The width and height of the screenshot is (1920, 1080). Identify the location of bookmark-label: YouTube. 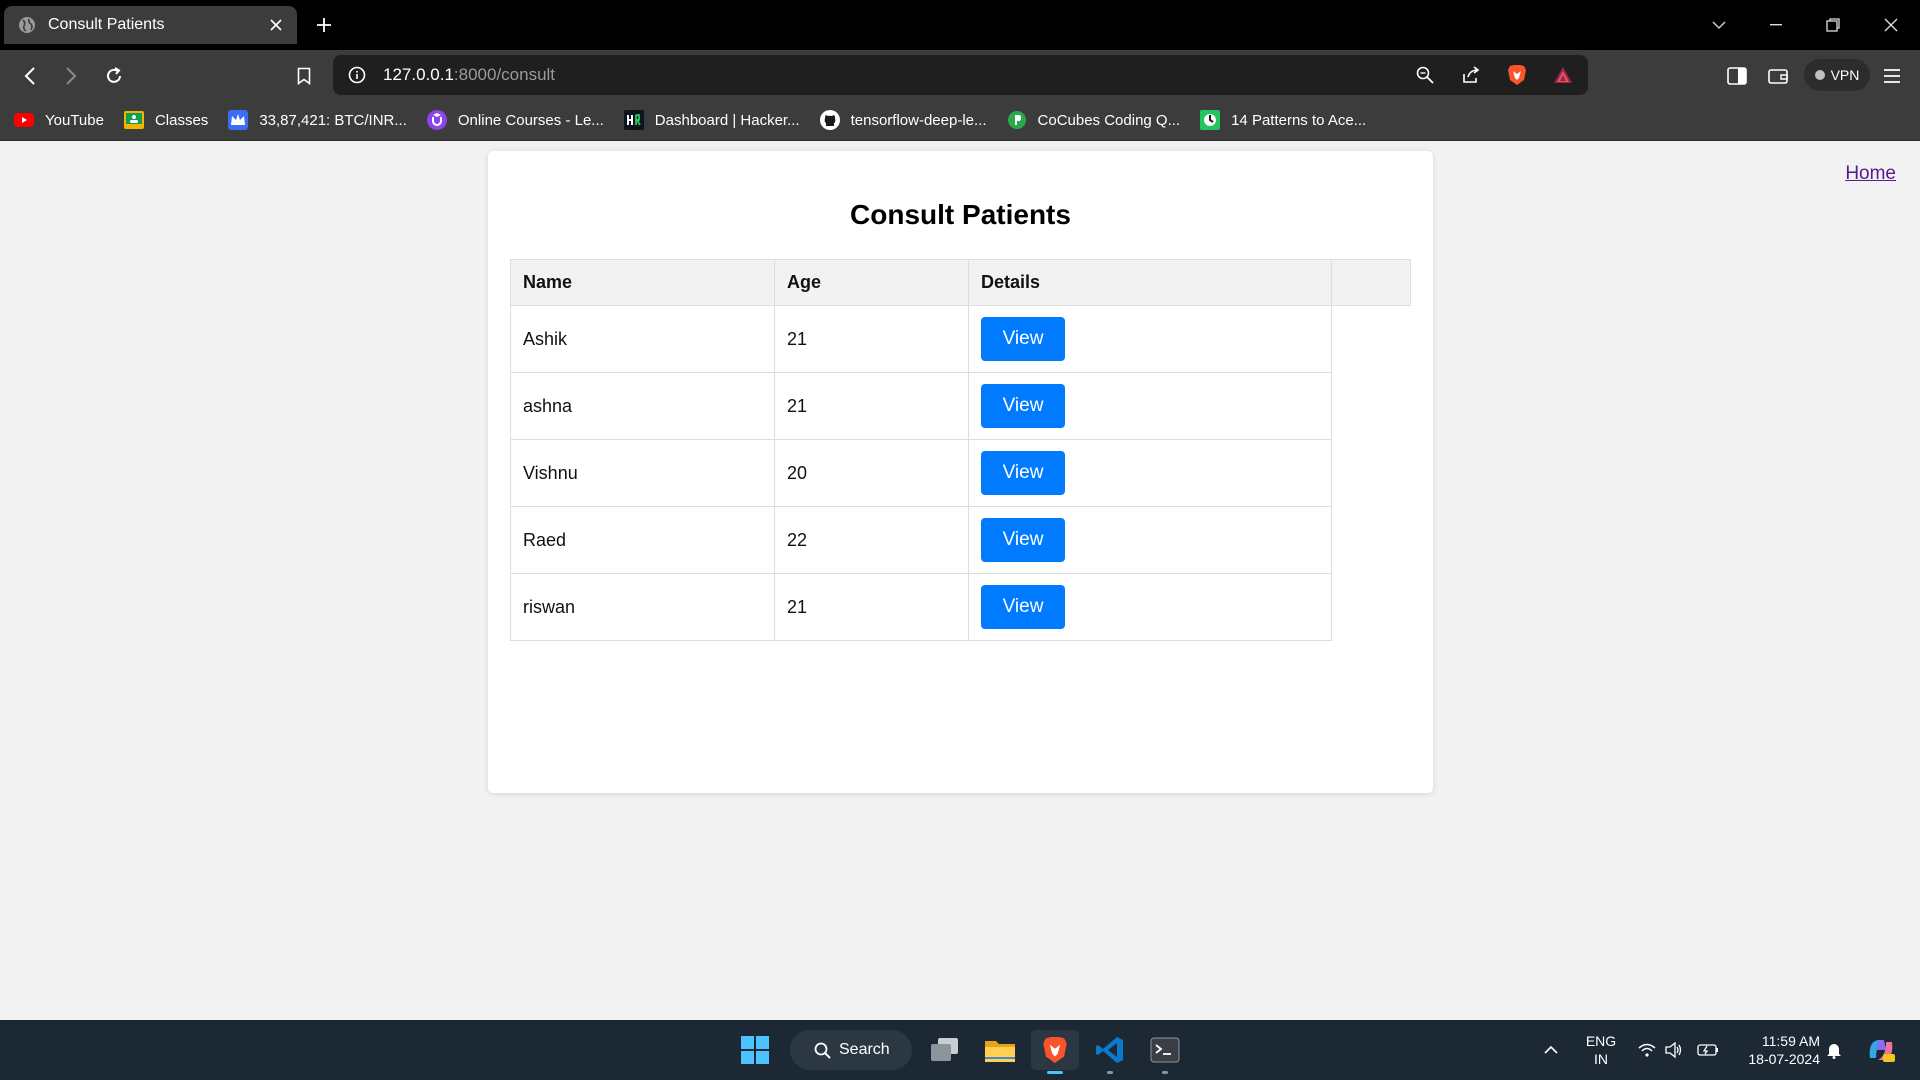
(74, 120).